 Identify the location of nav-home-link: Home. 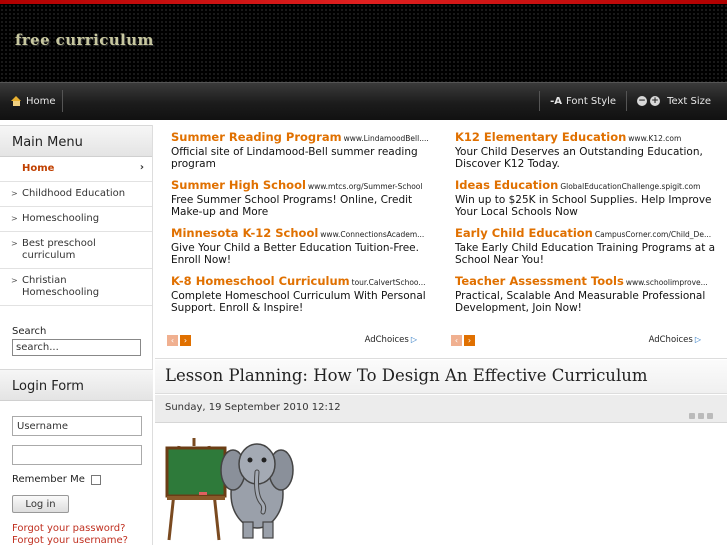
(34, 101).